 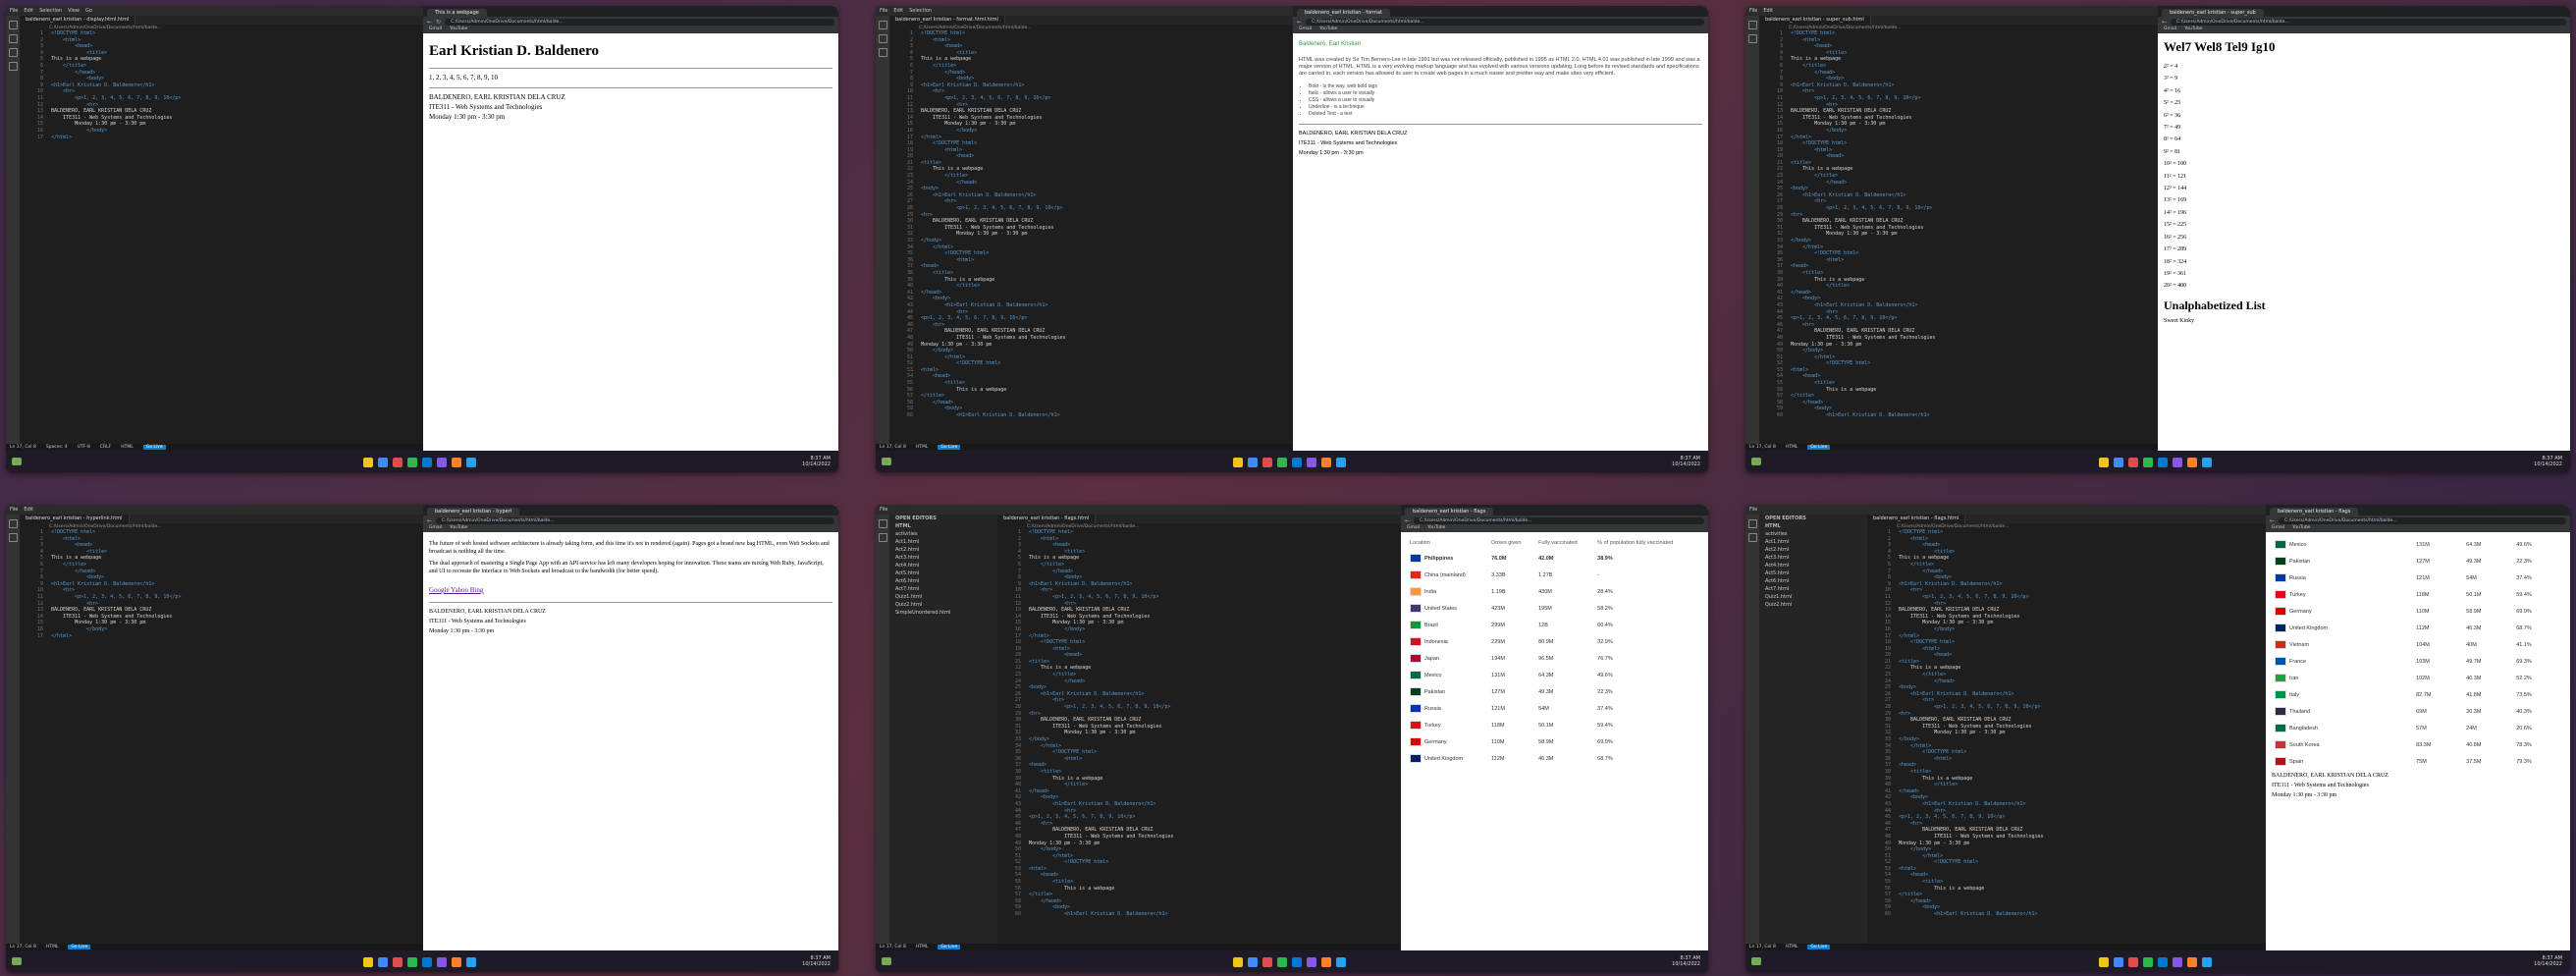 What do you see at coordinates (456, 590) in the screenshot?
I see `search-engine-links: Google Yahoo Bing` at bounding box center [456, 590].